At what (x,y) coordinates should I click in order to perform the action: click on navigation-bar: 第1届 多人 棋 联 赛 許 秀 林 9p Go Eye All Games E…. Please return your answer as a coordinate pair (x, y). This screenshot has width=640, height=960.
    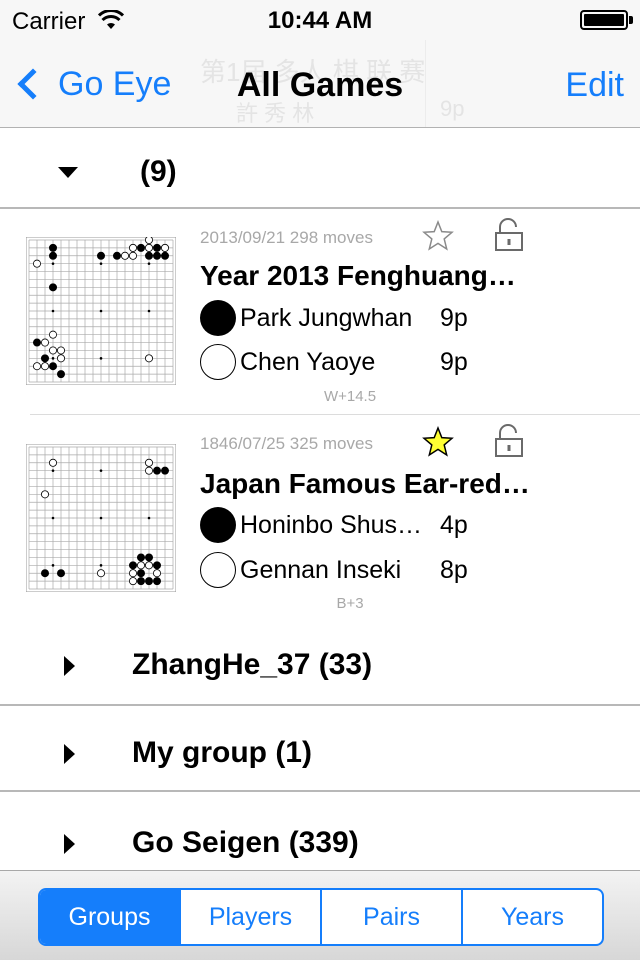
    Looking at the image, I should click on (320, 84).